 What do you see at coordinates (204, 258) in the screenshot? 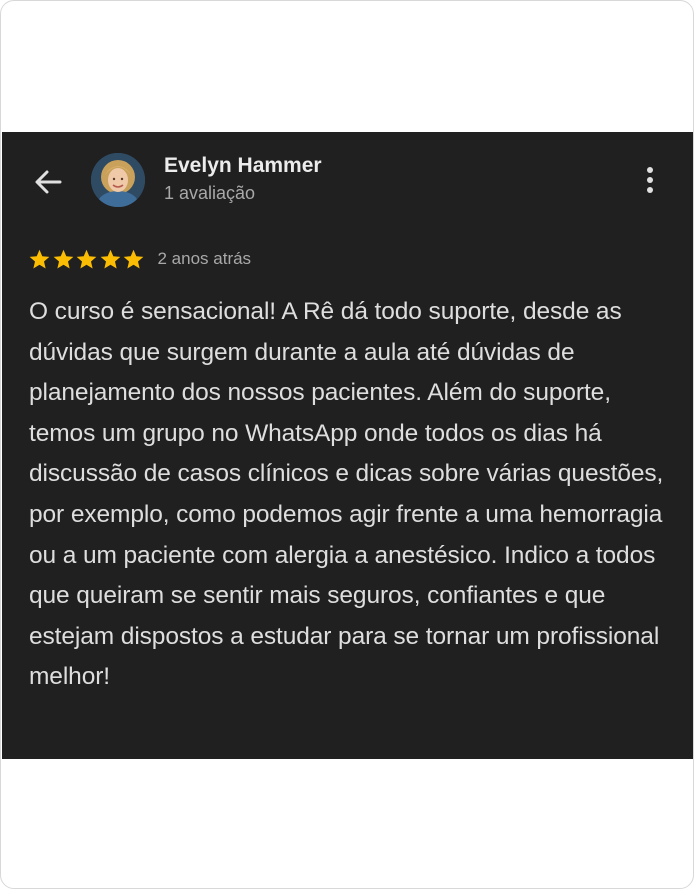
I see `review-date: 2 anos atrás` at bounding box center [204, 258].